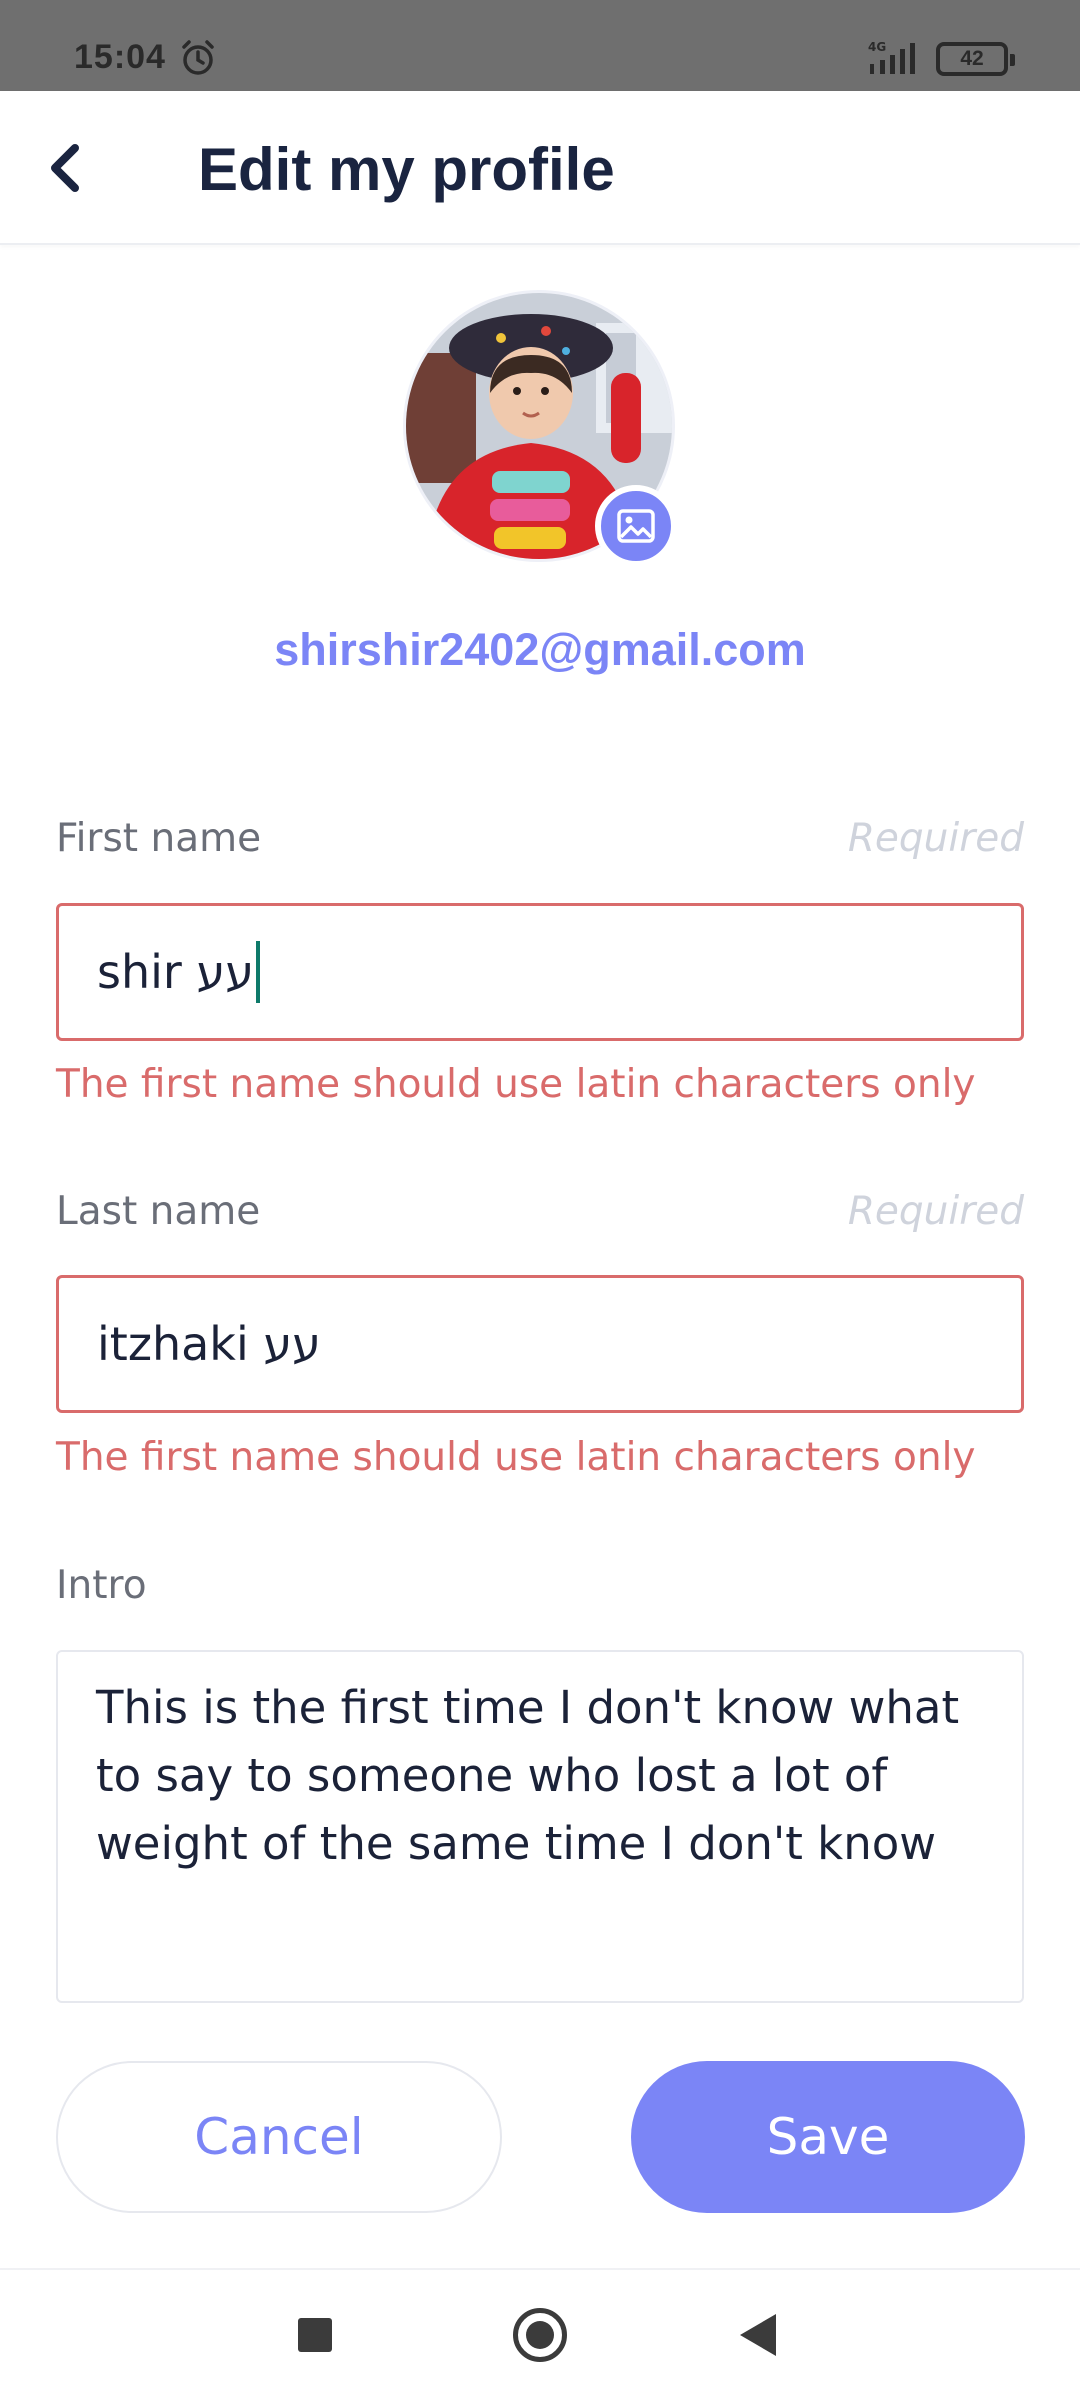 Image resolution: width=1080 pixels, height=2400 pixels. Describe the element at coordinates (258, 972) in the screenshot. I see `text-caret` at that location.